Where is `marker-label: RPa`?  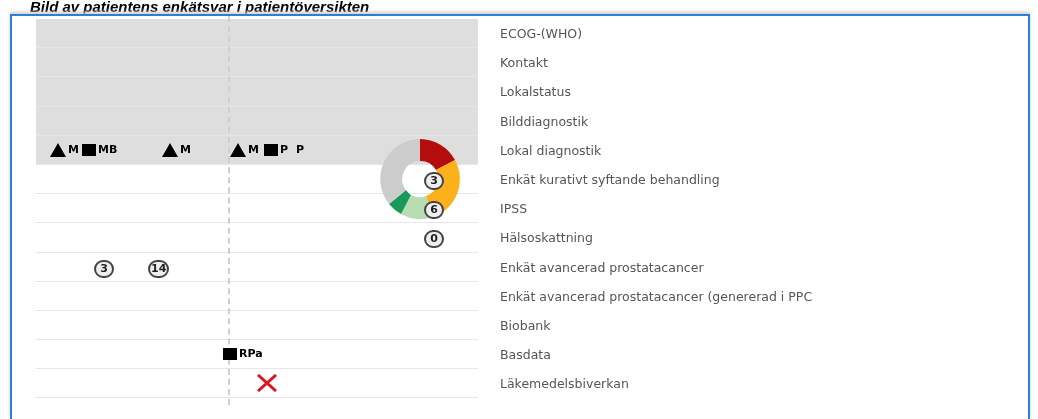
marker-label: RPa is located at coordinates (251, 354).